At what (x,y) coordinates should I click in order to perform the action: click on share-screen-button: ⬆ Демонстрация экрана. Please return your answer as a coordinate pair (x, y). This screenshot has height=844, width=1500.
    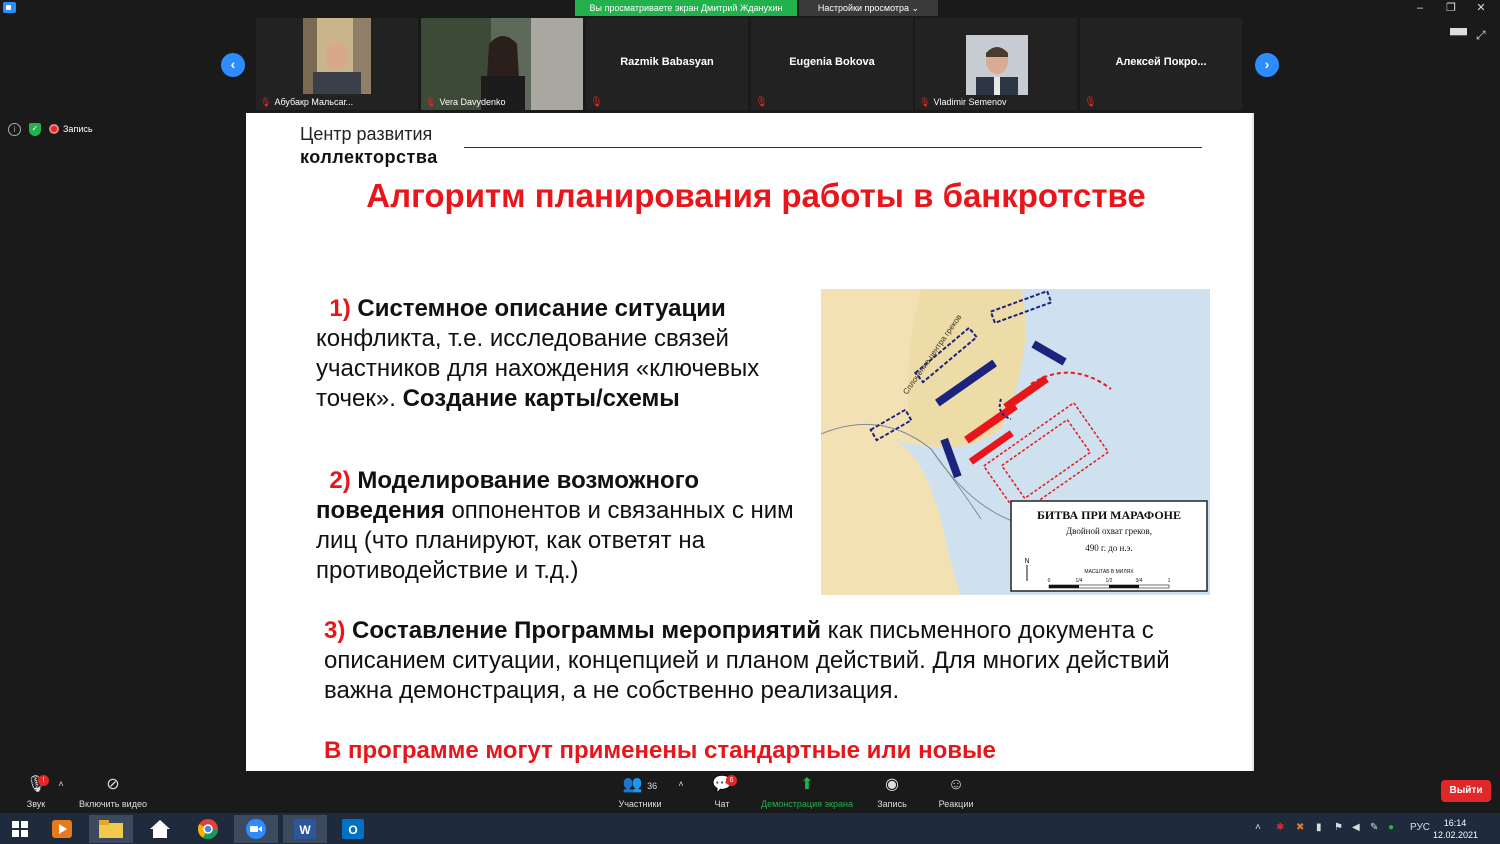
    Looking at the image, I should click on (807, 792).